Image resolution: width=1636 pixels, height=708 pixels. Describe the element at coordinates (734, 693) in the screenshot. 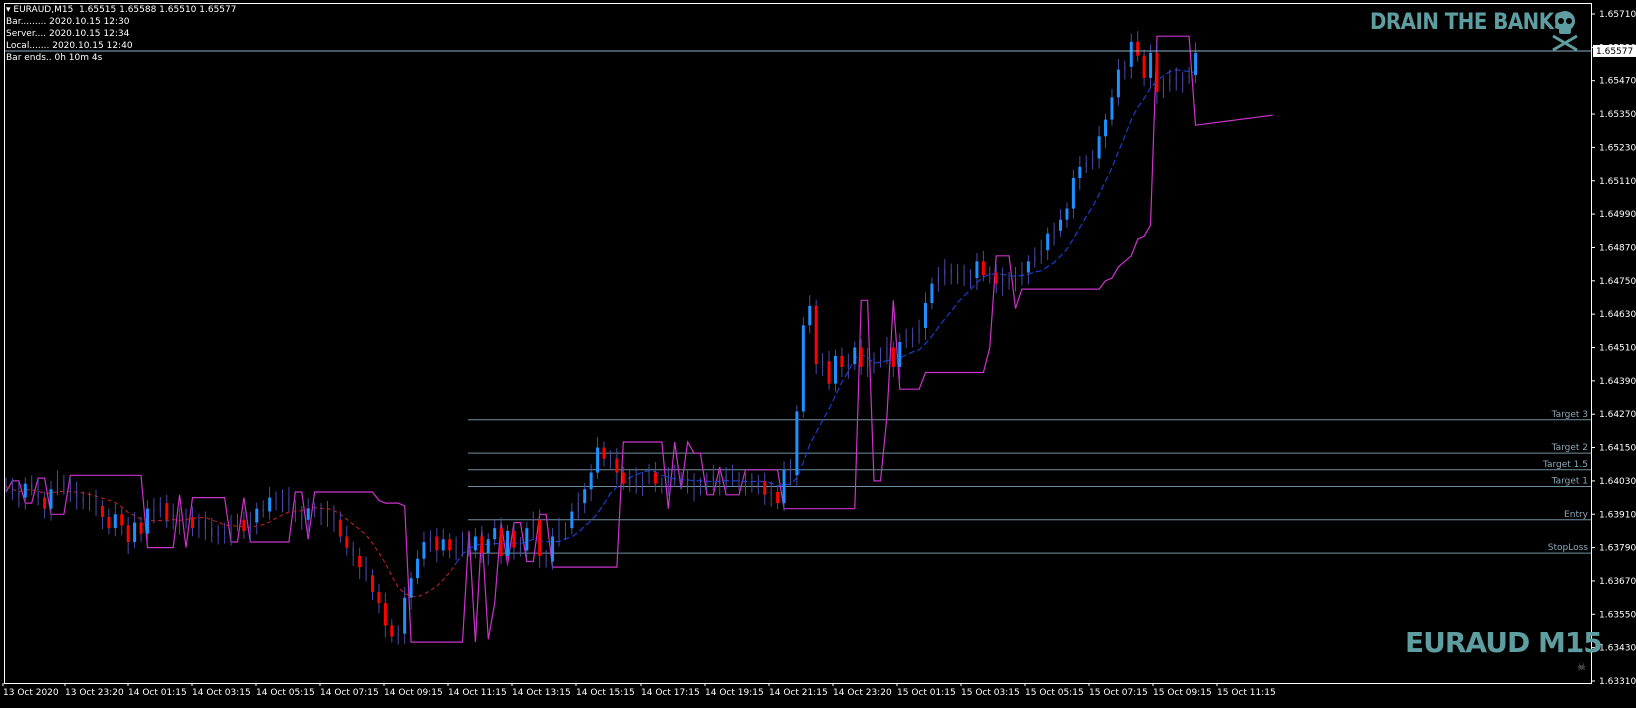

I see `time-tick-label: 14 Oct 19:15` at that location.